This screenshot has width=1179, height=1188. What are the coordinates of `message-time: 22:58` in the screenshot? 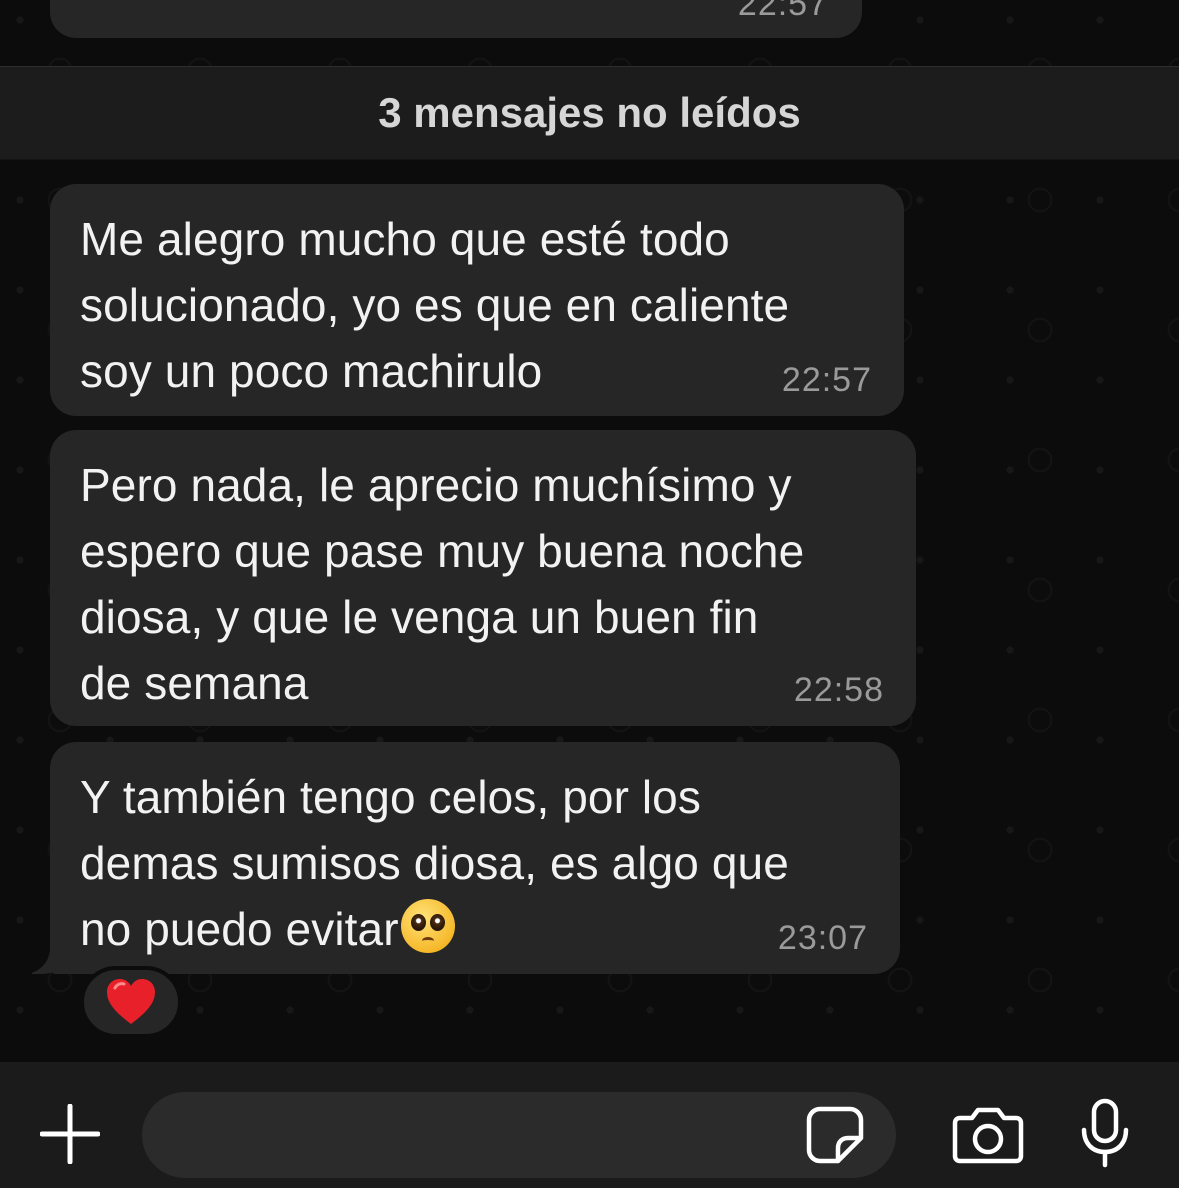 It's located at (838, 690).